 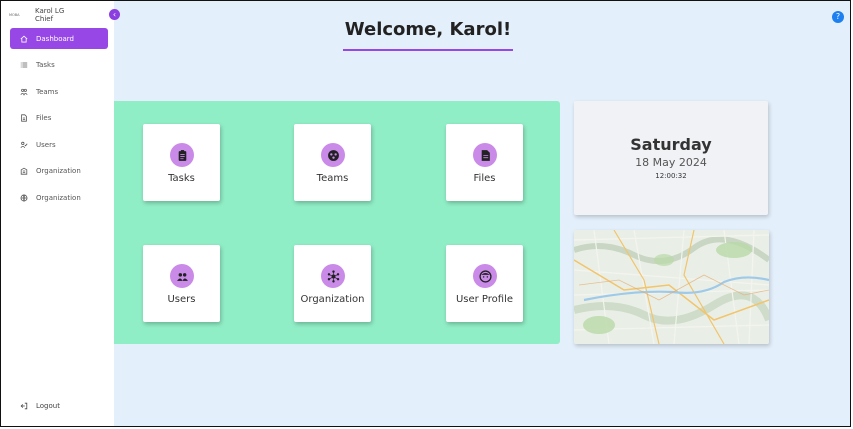 I want to click on list-icon, so click(x=23, y=65).